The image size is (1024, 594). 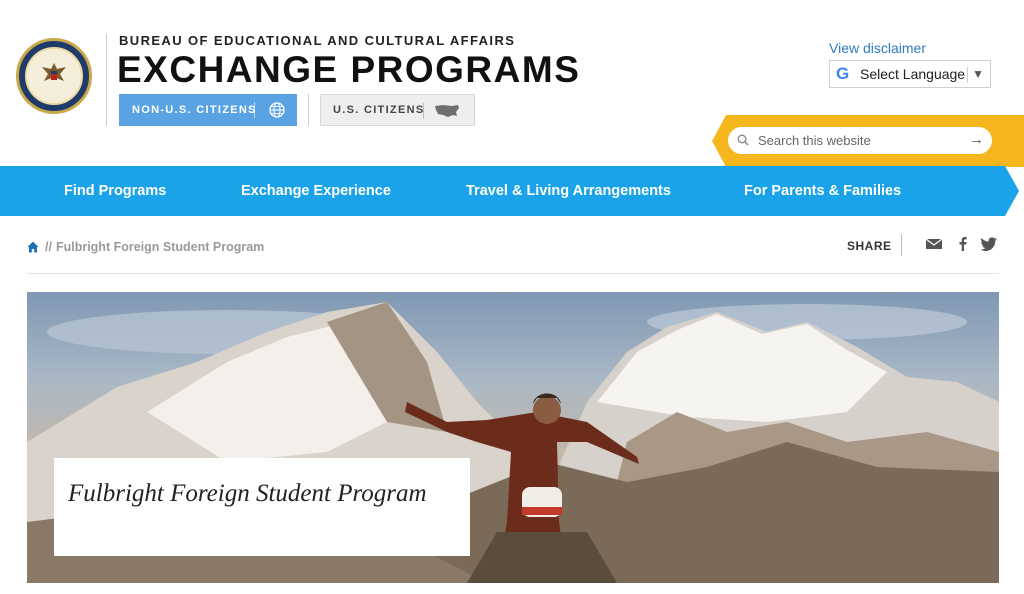 I want to click on email-icon, so click(x=934, y=244).